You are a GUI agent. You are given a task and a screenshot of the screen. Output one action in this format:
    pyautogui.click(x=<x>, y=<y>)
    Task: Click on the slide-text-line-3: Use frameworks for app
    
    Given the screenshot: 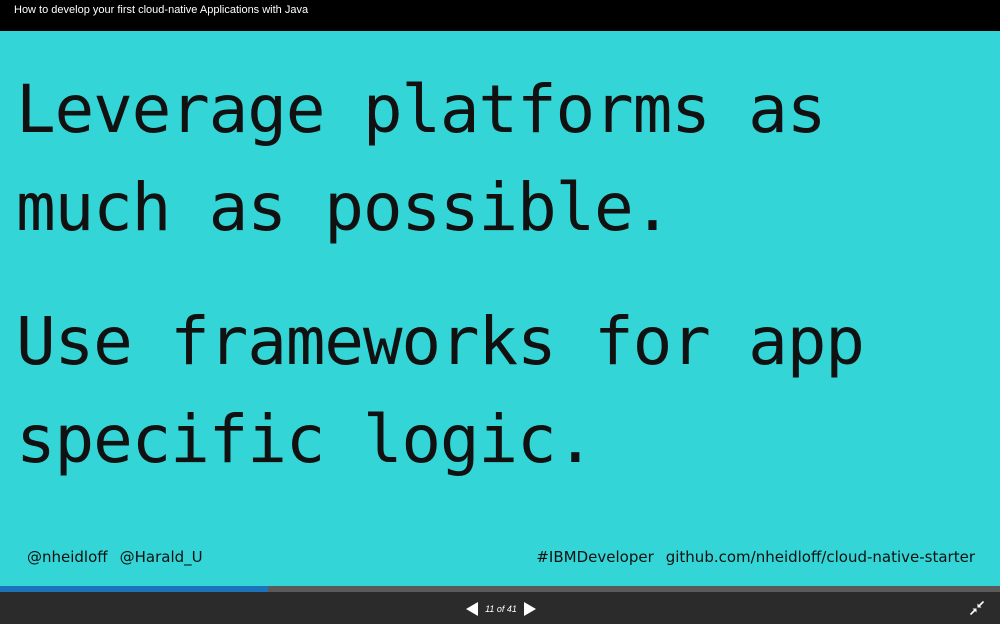 What is the action you would take?
    pyautogui.click(x=440, y=341)
    